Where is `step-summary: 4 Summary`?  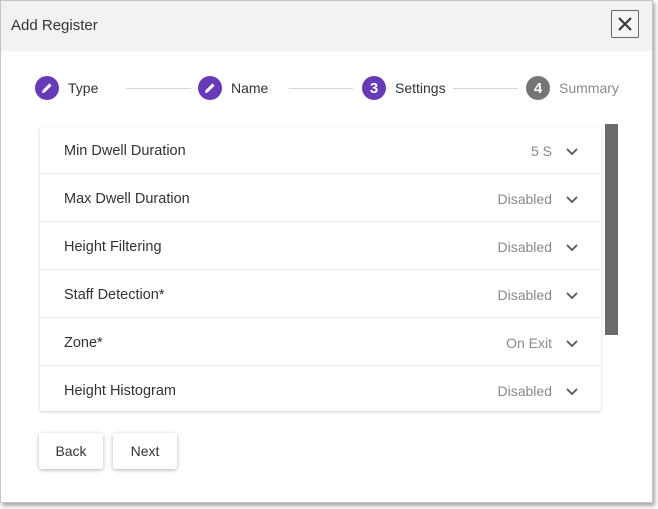
step-summary: 4 Summary is located at coordinates (572, 88).